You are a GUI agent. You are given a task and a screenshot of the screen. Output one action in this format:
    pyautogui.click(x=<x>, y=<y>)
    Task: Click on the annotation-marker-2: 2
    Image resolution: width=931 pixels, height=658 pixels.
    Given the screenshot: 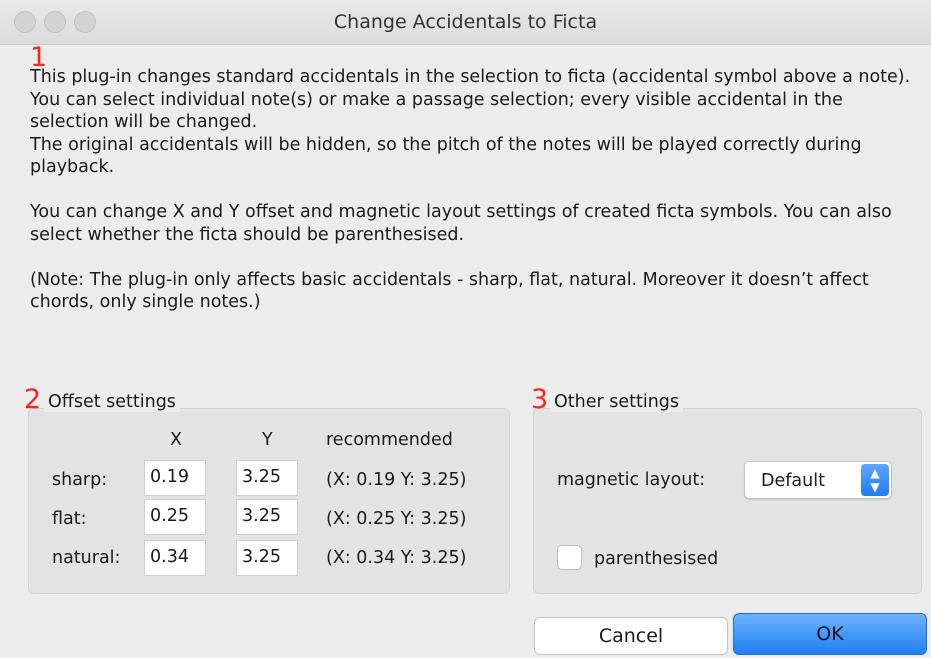 What is the action you would take?
    pyautogui.click(x=33, y=399)
    